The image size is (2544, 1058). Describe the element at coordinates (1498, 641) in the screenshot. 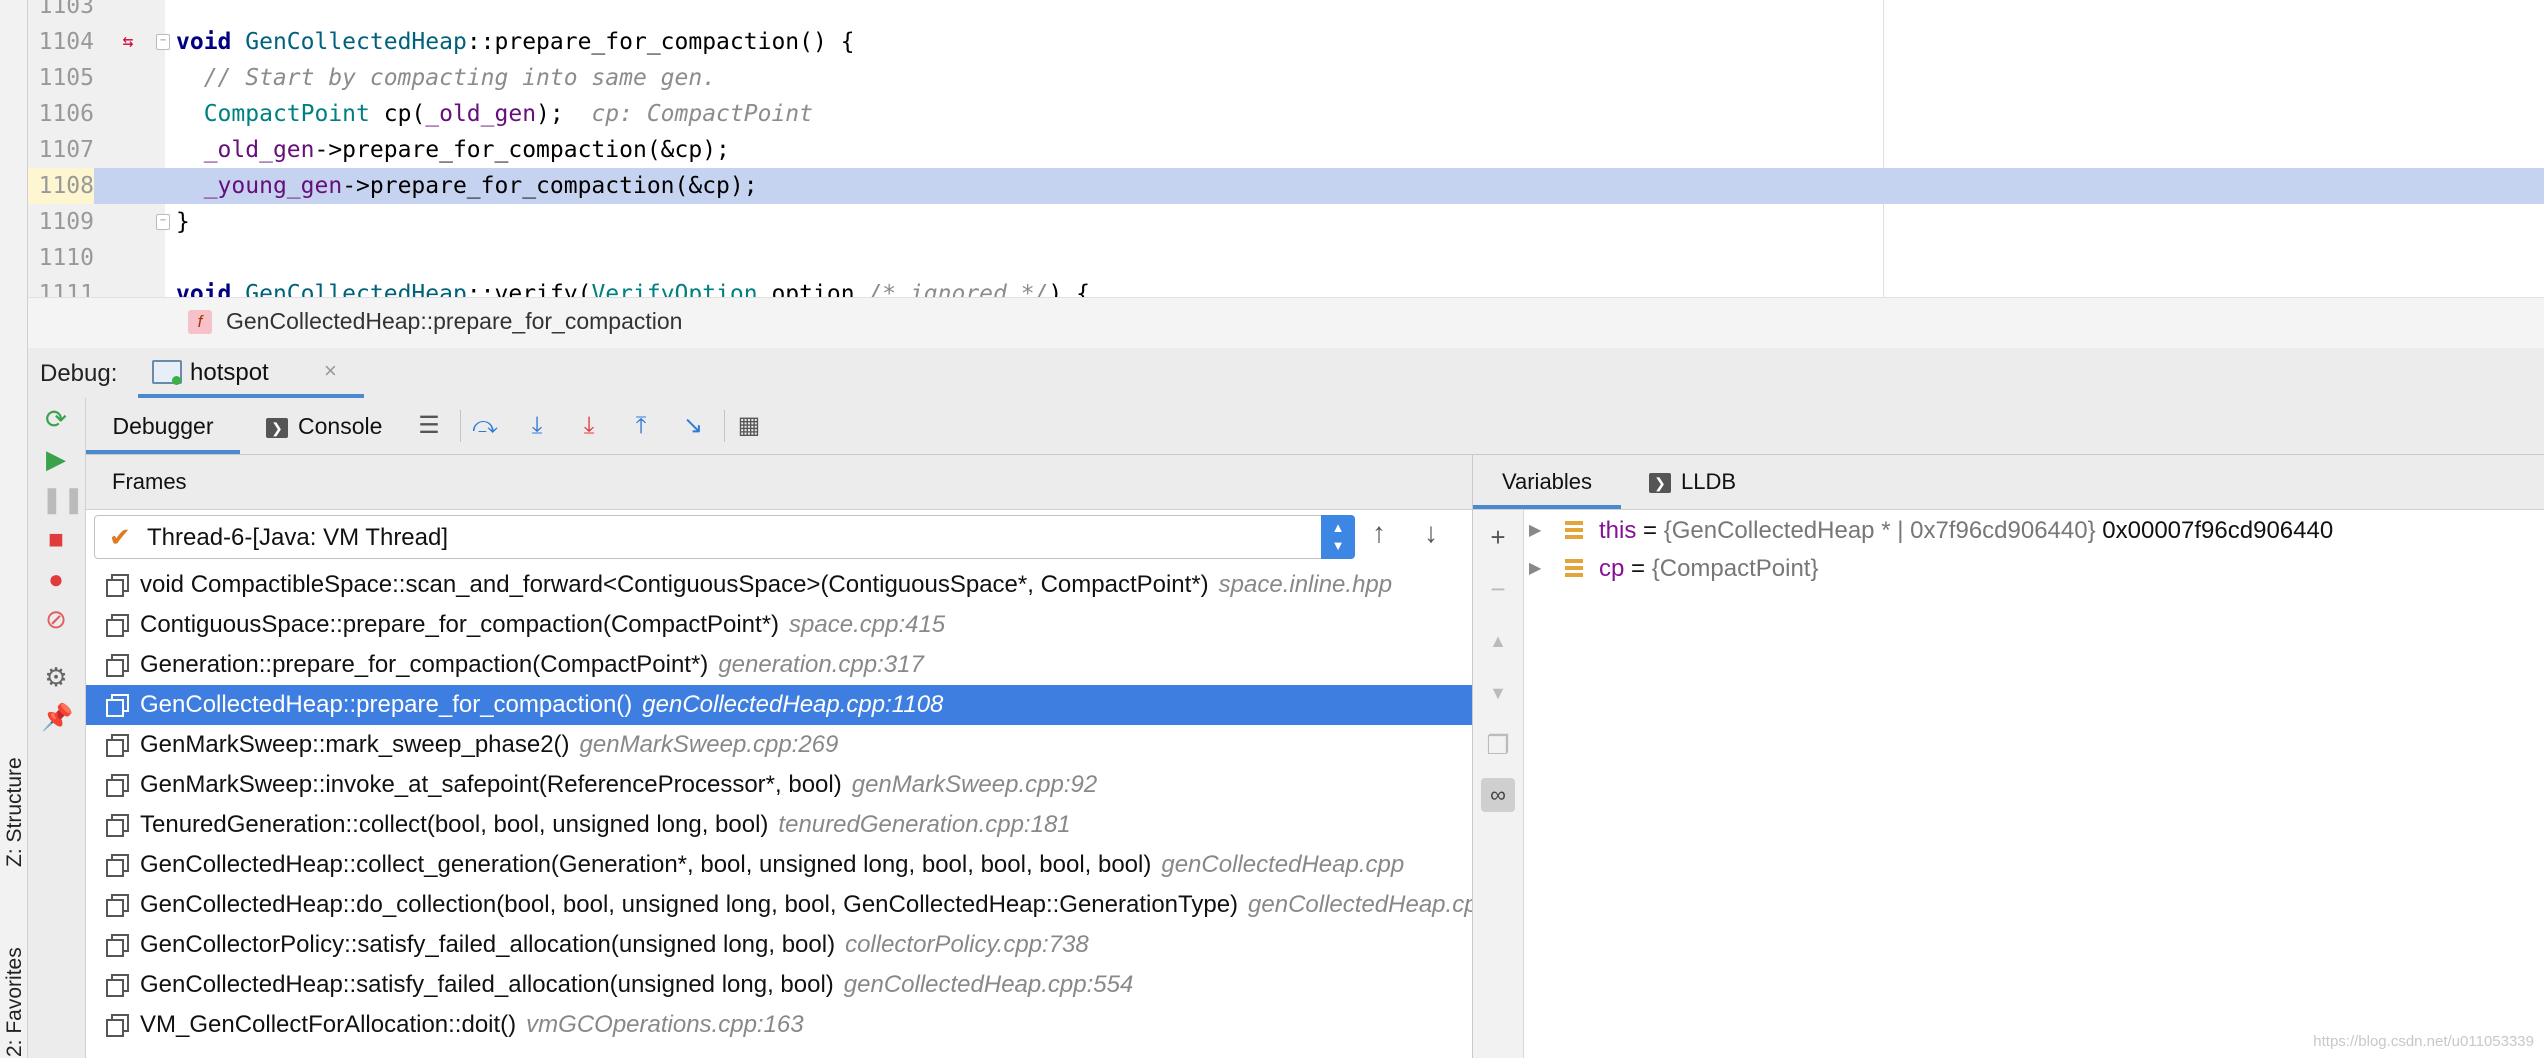

I see `move-up-icon: ▲` at that location.